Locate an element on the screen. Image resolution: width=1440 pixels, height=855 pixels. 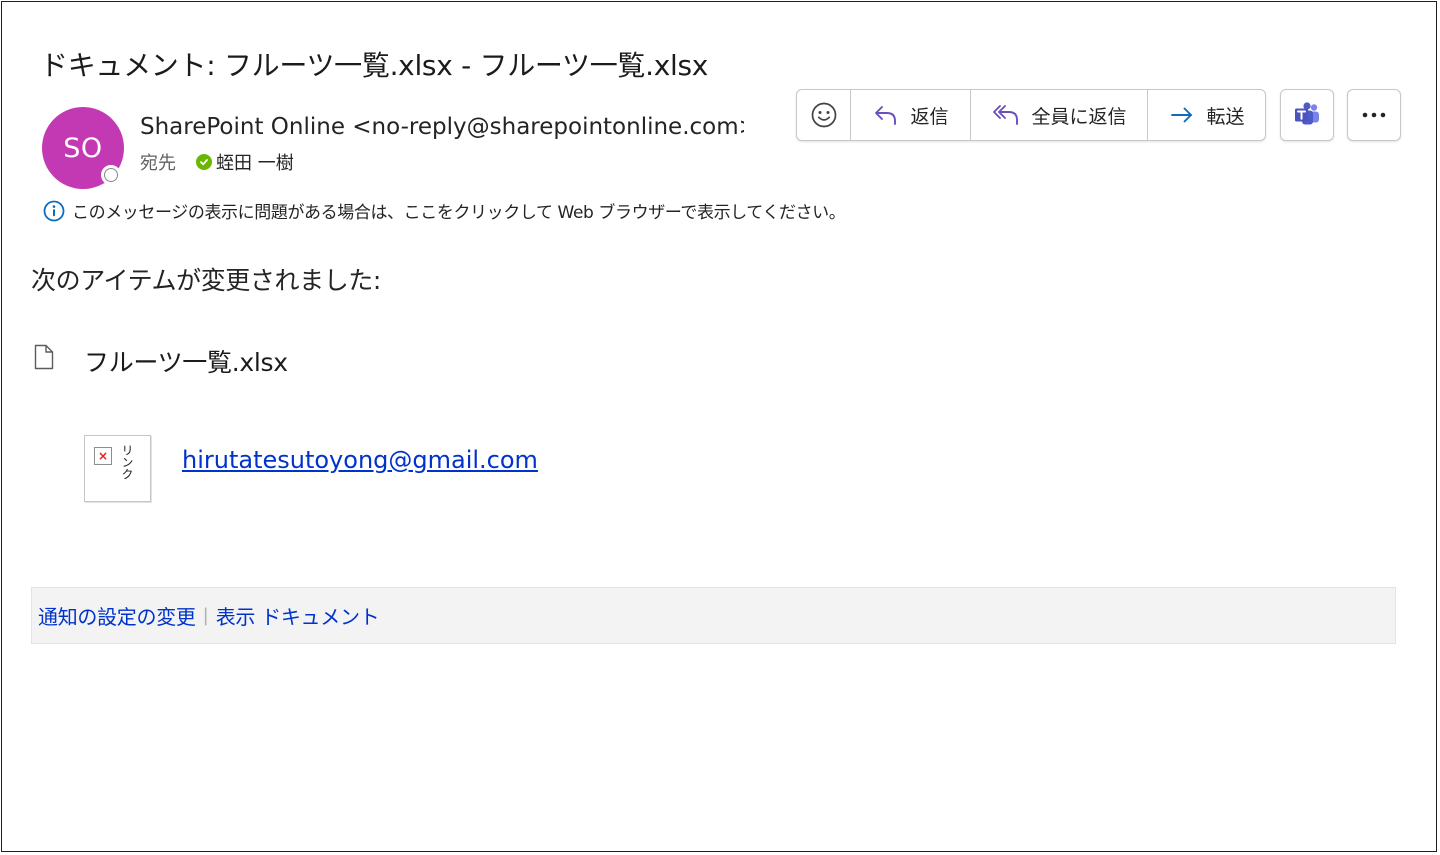
share-to-teams-button is located at coordinates (1307, 115).